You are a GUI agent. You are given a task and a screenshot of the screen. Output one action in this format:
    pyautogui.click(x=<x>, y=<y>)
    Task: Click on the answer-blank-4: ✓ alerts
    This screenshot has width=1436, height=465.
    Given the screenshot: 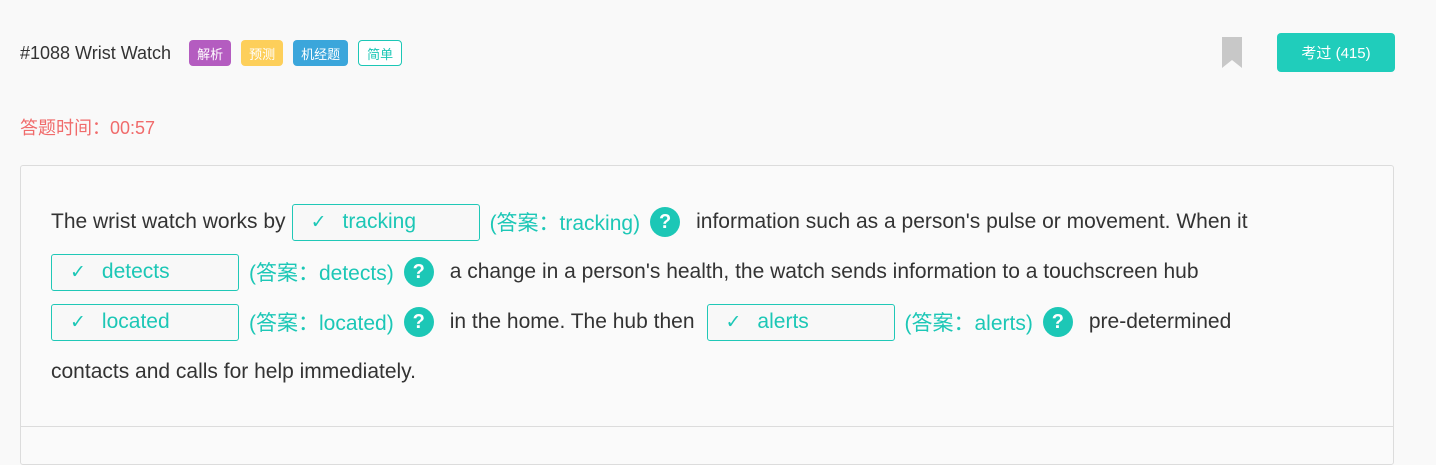 What is the action you would take?
    pyautogui.click(x=800, y=322)
    